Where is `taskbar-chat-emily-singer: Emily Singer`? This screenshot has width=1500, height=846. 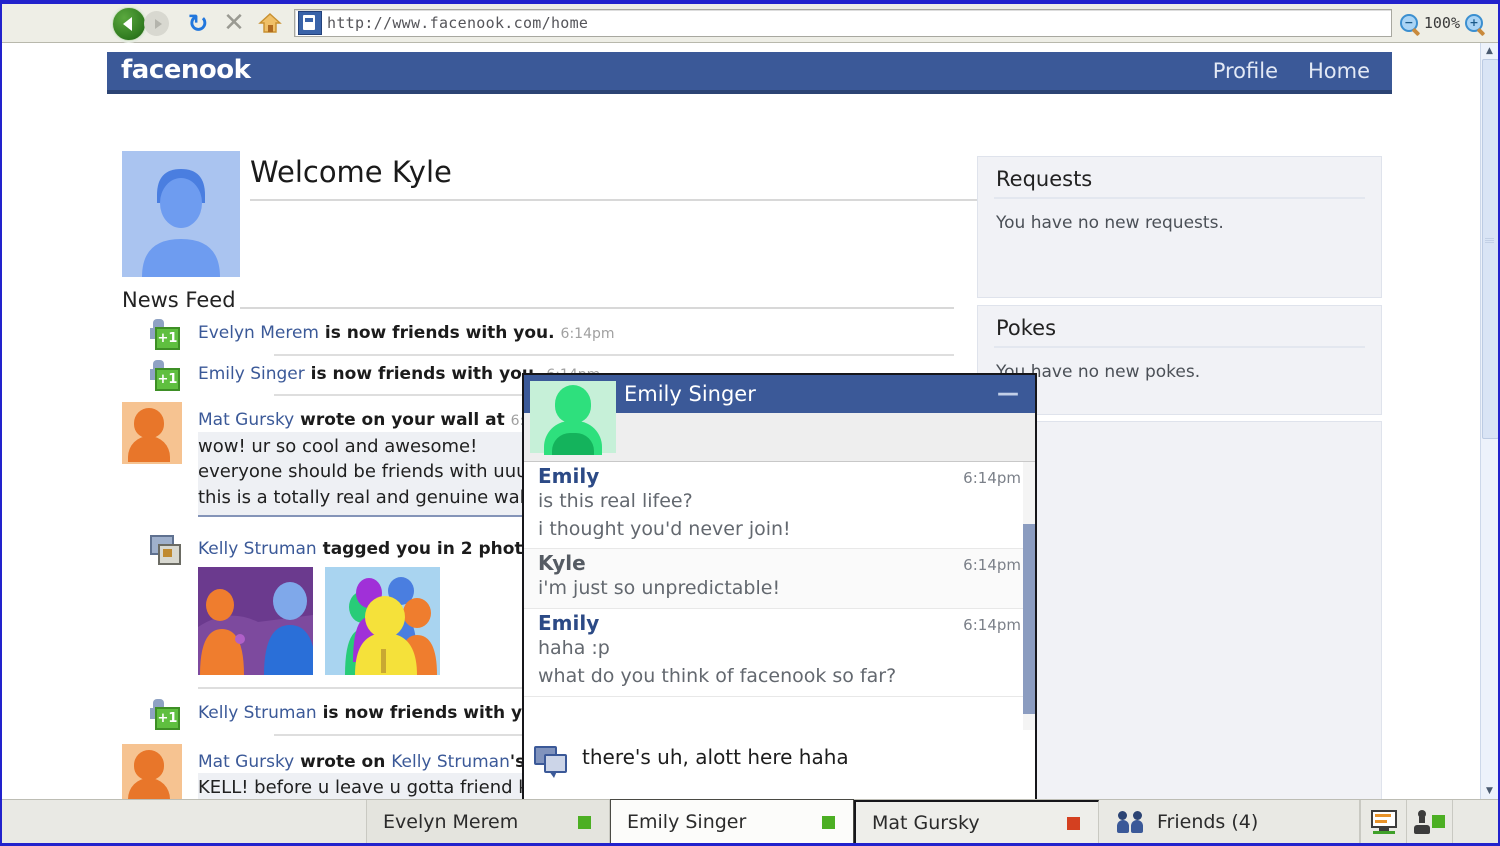
taskbar-chat-emily-singer: Emily Singer is located at coordinates (732, 821).